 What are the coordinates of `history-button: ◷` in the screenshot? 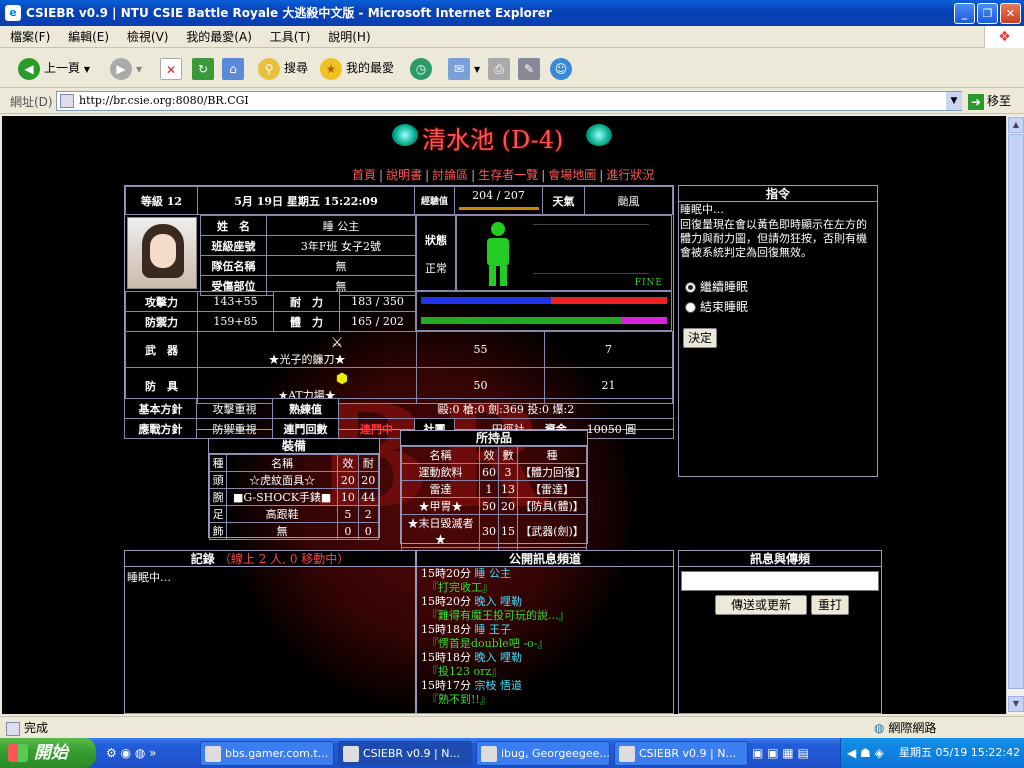 It's located at (423, 68).